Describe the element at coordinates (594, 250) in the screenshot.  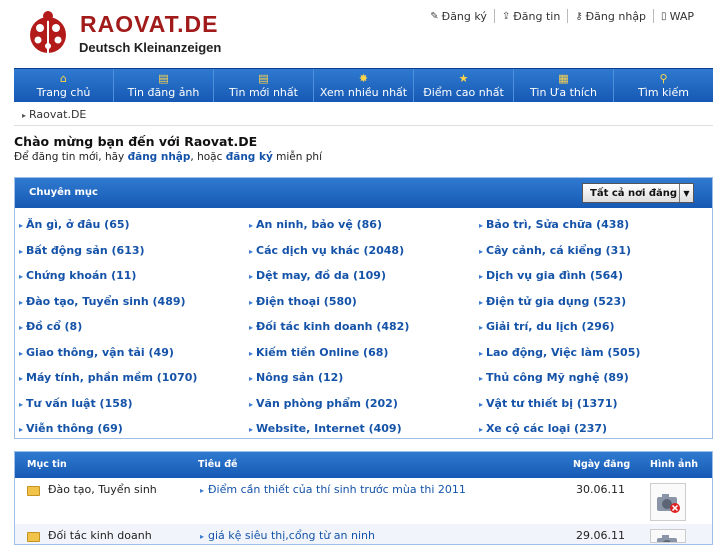
I see `category-link: ▸ Cây cảnh, cá kiểng (31)` at that location.